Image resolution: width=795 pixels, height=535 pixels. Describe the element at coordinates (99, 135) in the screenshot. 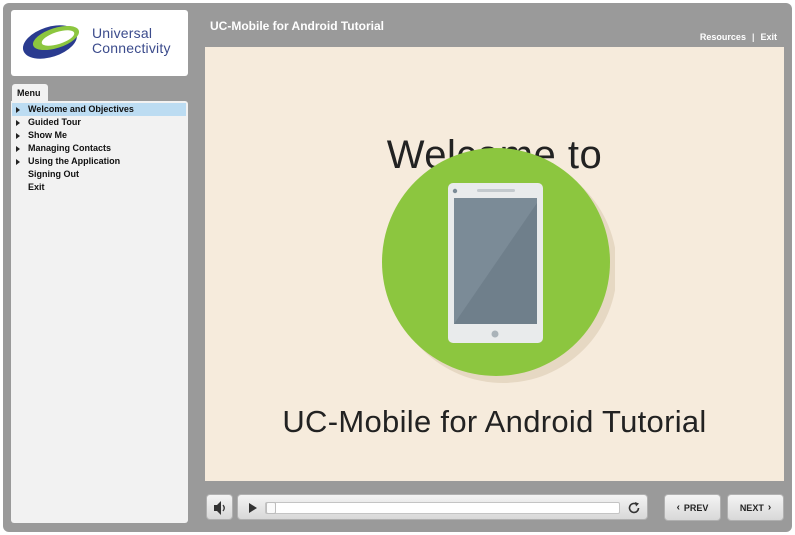

I see `menu-item-show-me: Show Me` at that location.